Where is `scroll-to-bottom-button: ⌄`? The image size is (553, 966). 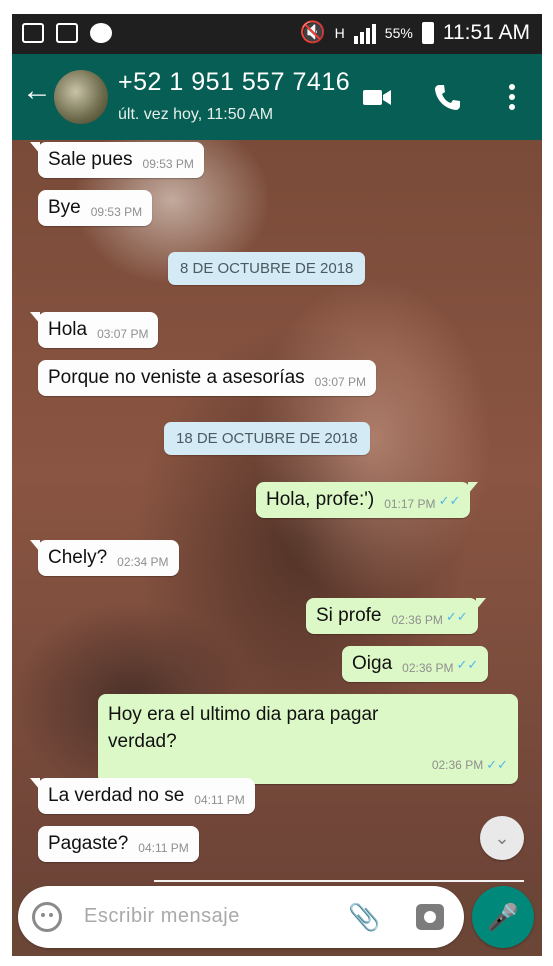 scroll-to-bottom-button: ⌄ is located at coordinates (502, 838).